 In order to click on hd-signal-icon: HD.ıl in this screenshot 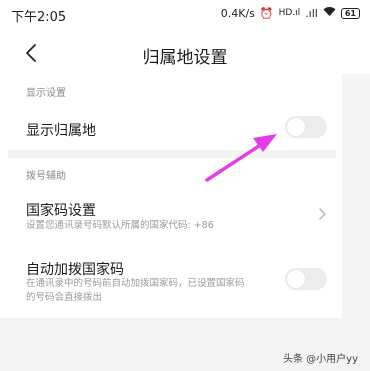, I will do `click(289, 13)`.